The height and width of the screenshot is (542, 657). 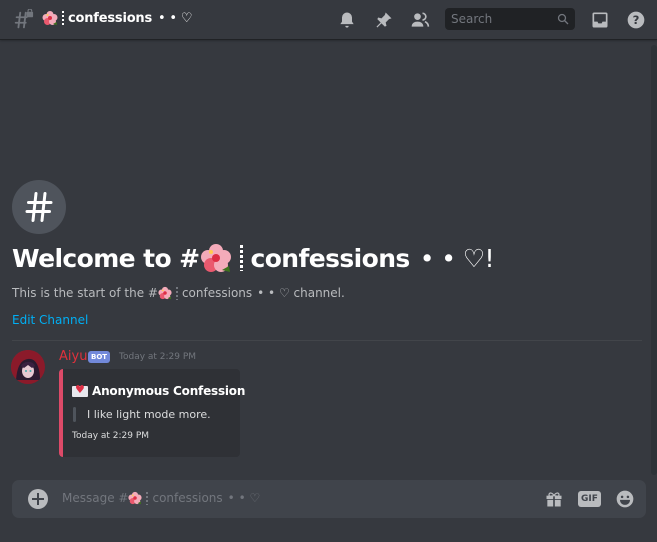 I want to click on embed-description: I like light mode more., so click(x=149, y=414).